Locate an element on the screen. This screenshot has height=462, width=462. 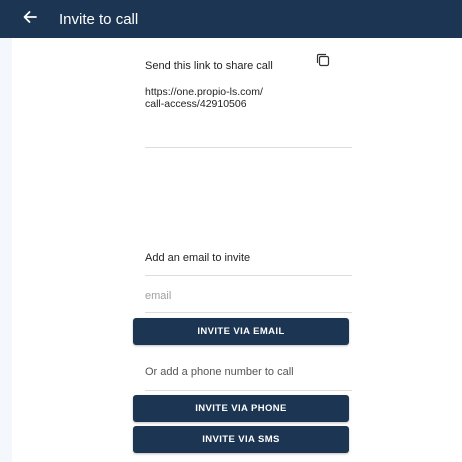
invite-via-sms-button: INVITE VIA SMS is located at coordinates (241, 439).